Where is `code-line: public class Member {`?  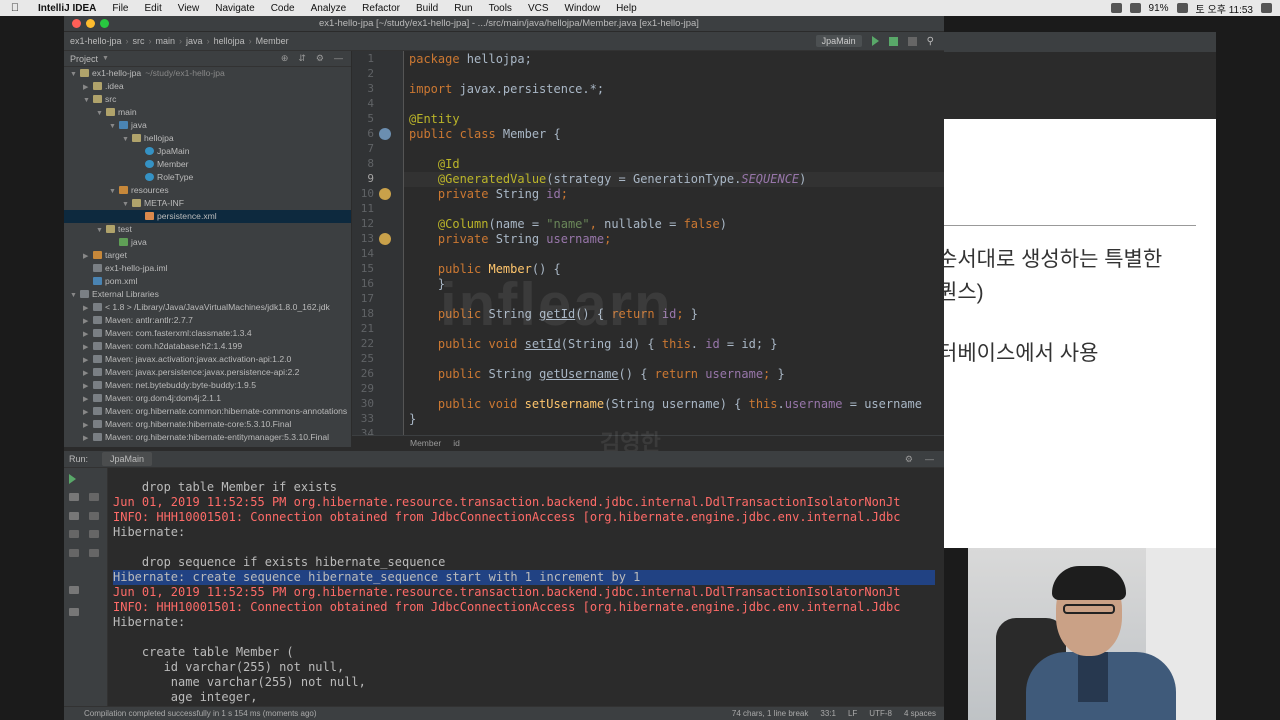 code-line: public class Member { is located at coordinates (485, 134).